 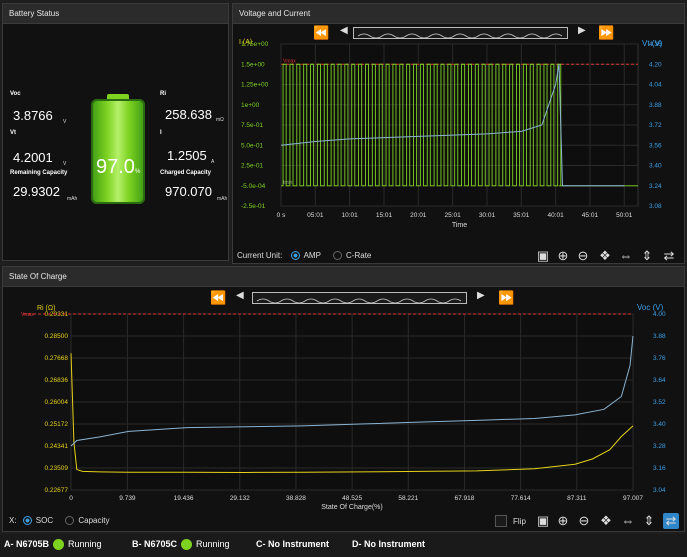 I want to click on vt-label: Vt, so click(x=13, y=133).